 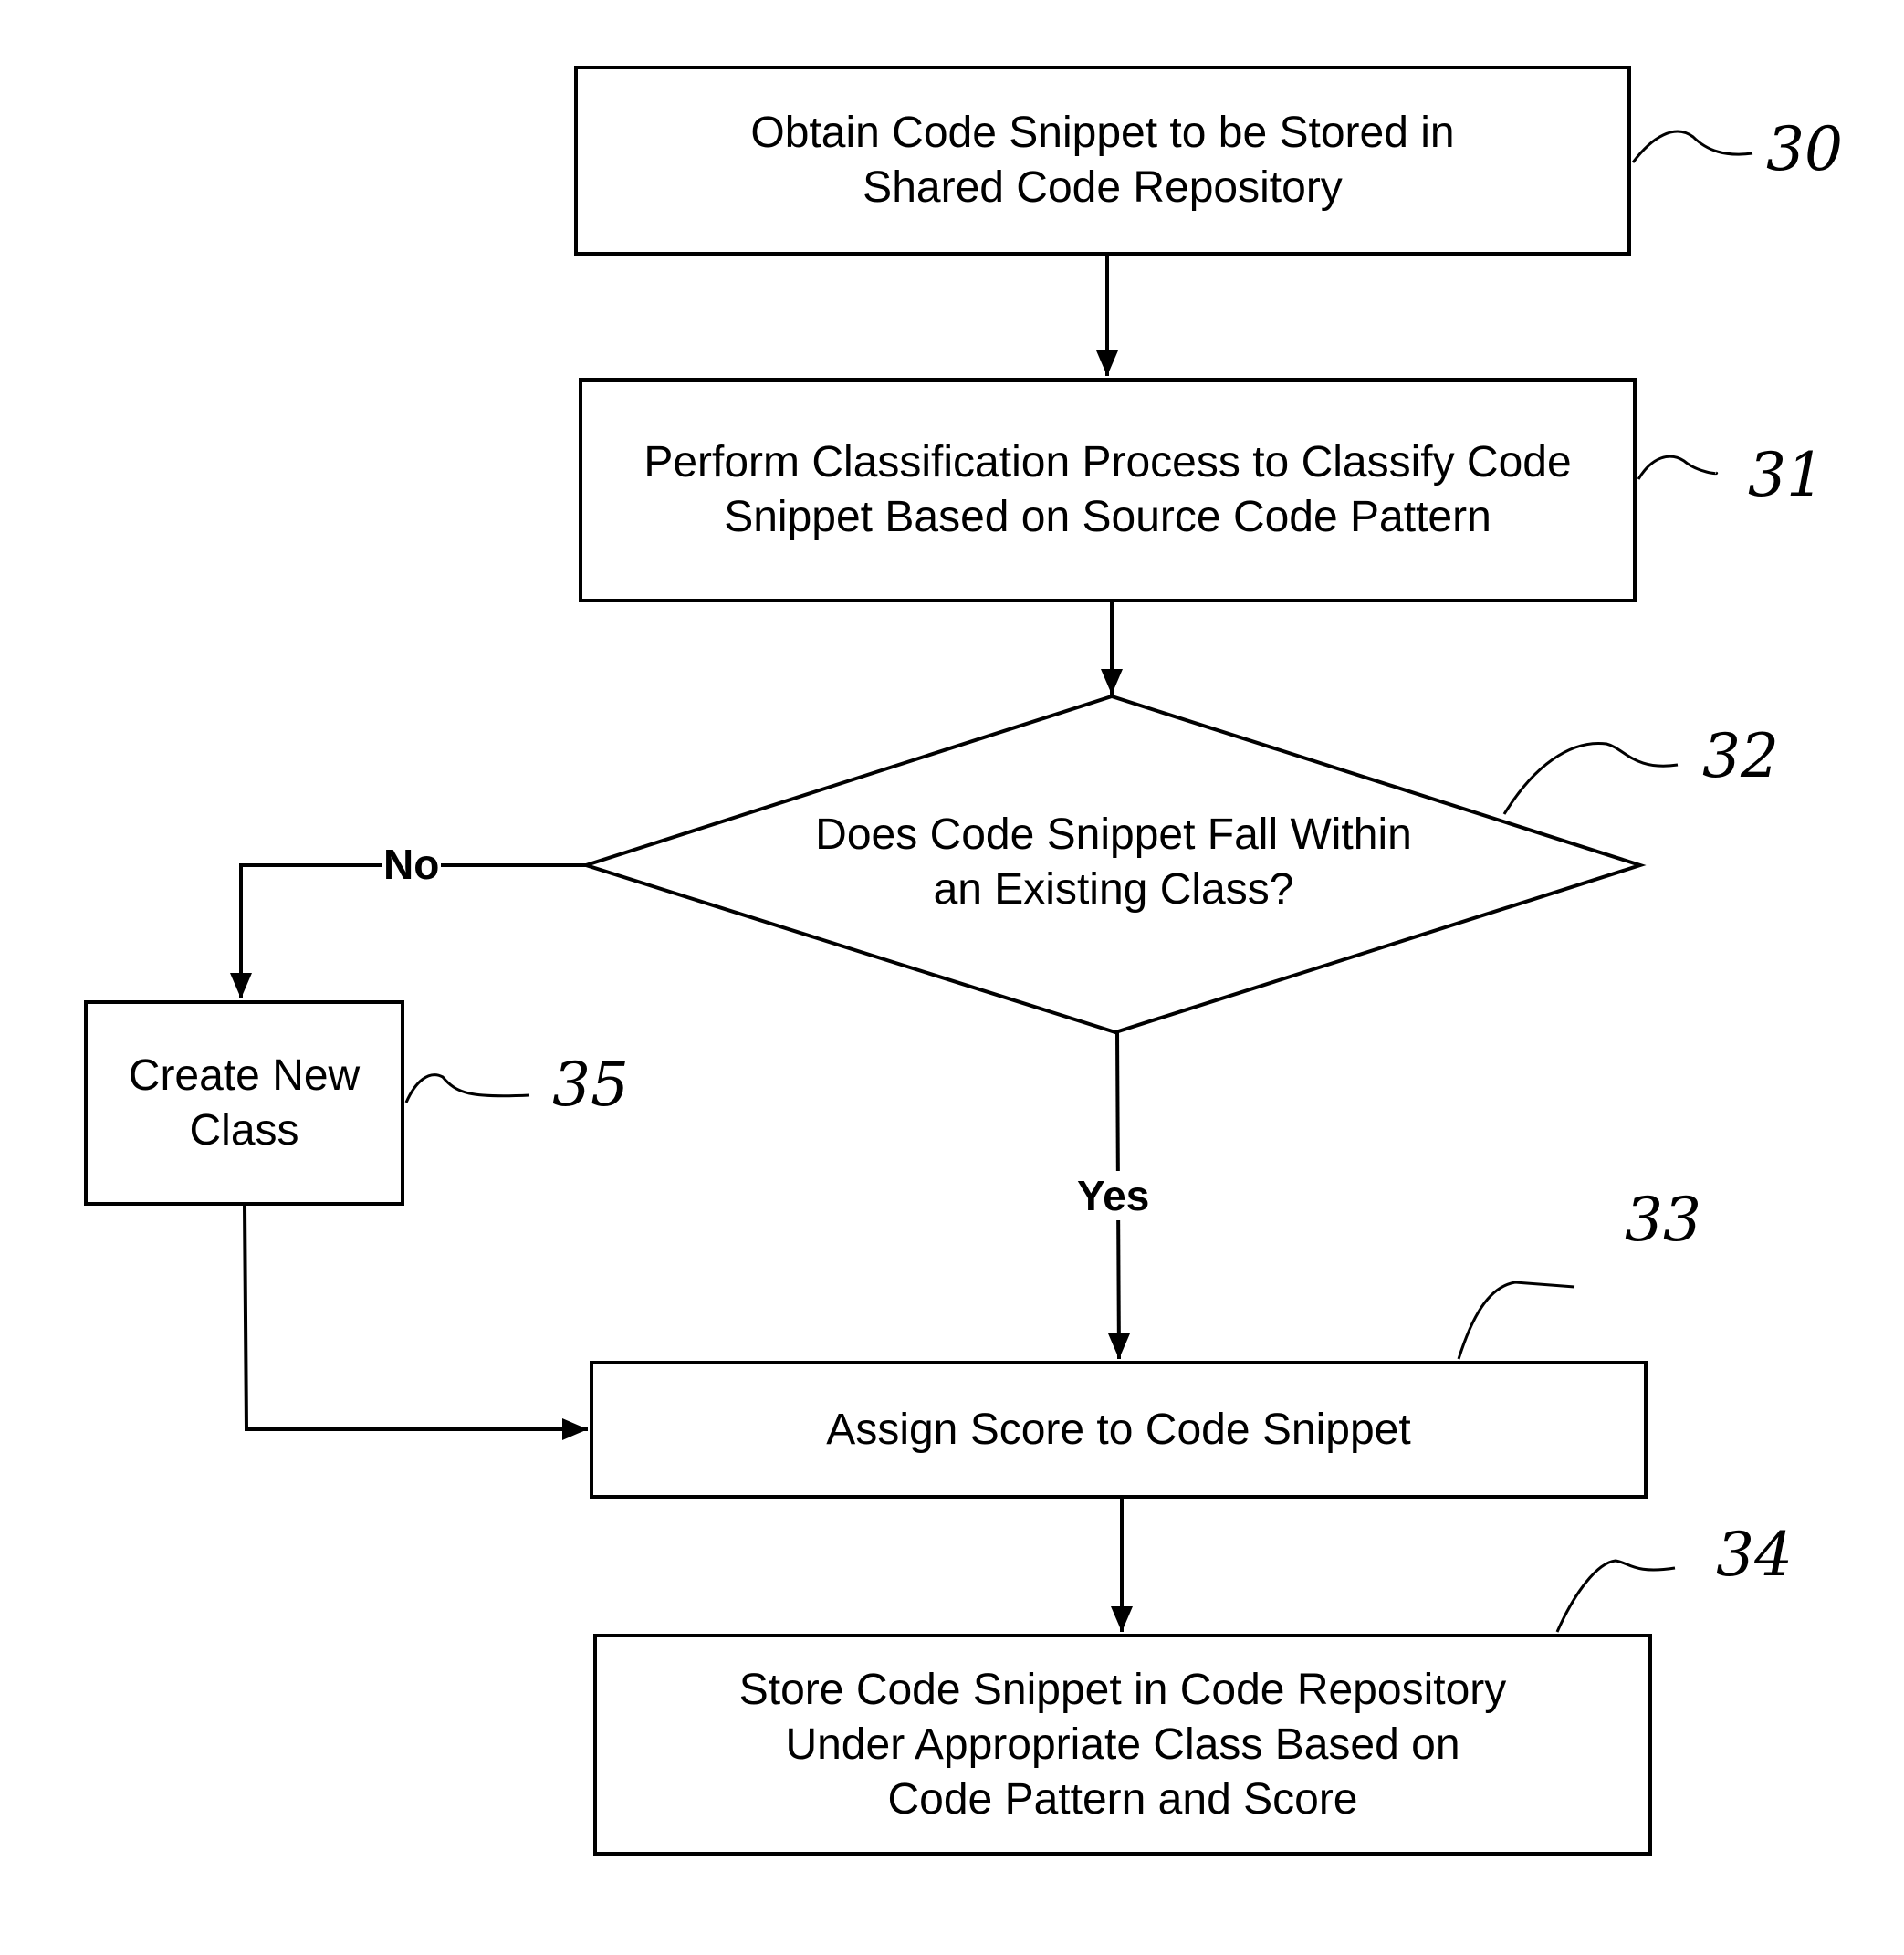 I want to click on step-create-class: Create New Class, so click(x=244, y=1103).